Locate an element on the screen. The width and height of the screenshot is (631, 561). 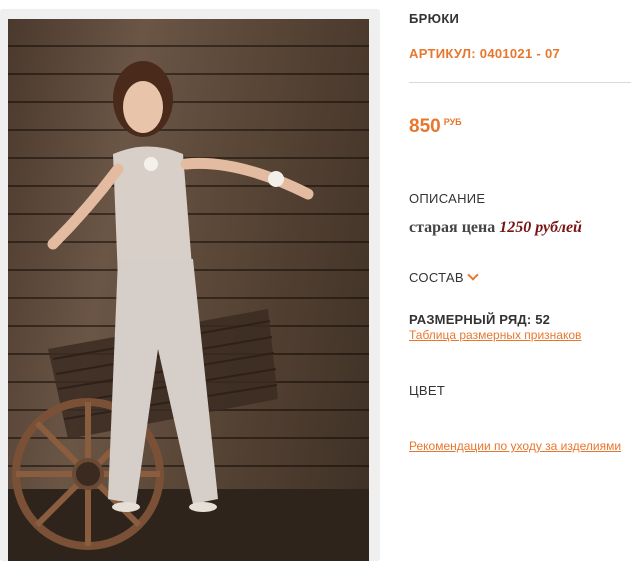
description-text: старая цена 1250 рублей is located at coordinates (495, 228).